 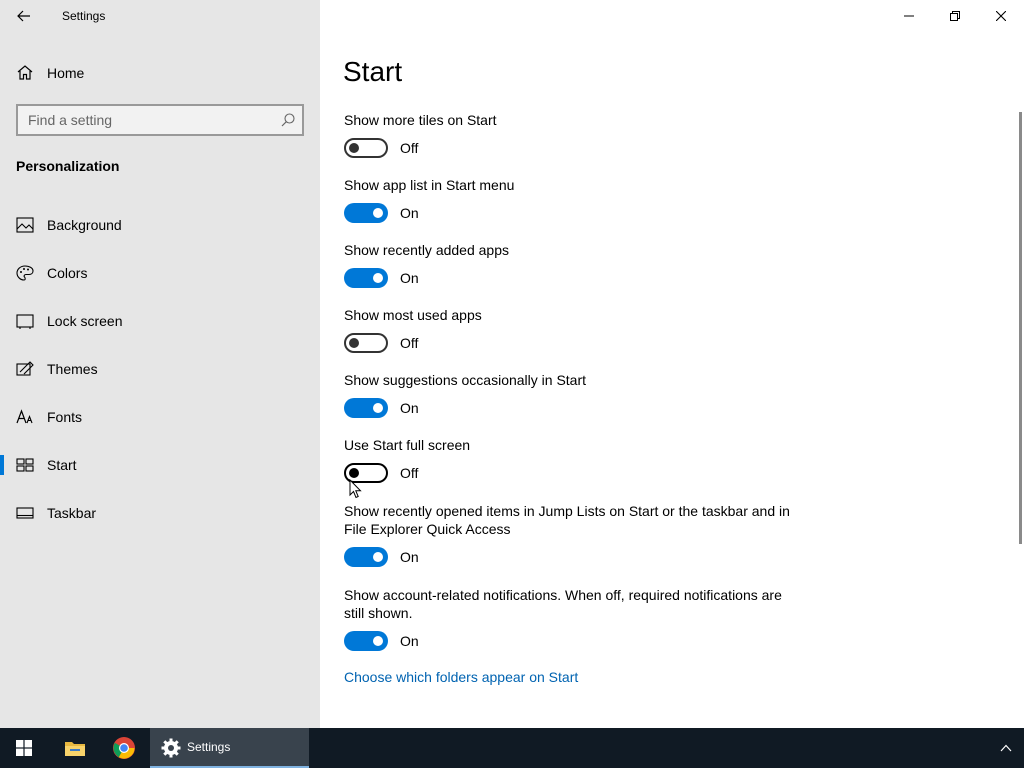 What do you see at coordinates (160, 225) in the screenshot?
I see `sidebar-item-background: Background` at bounding box center [160, 225].